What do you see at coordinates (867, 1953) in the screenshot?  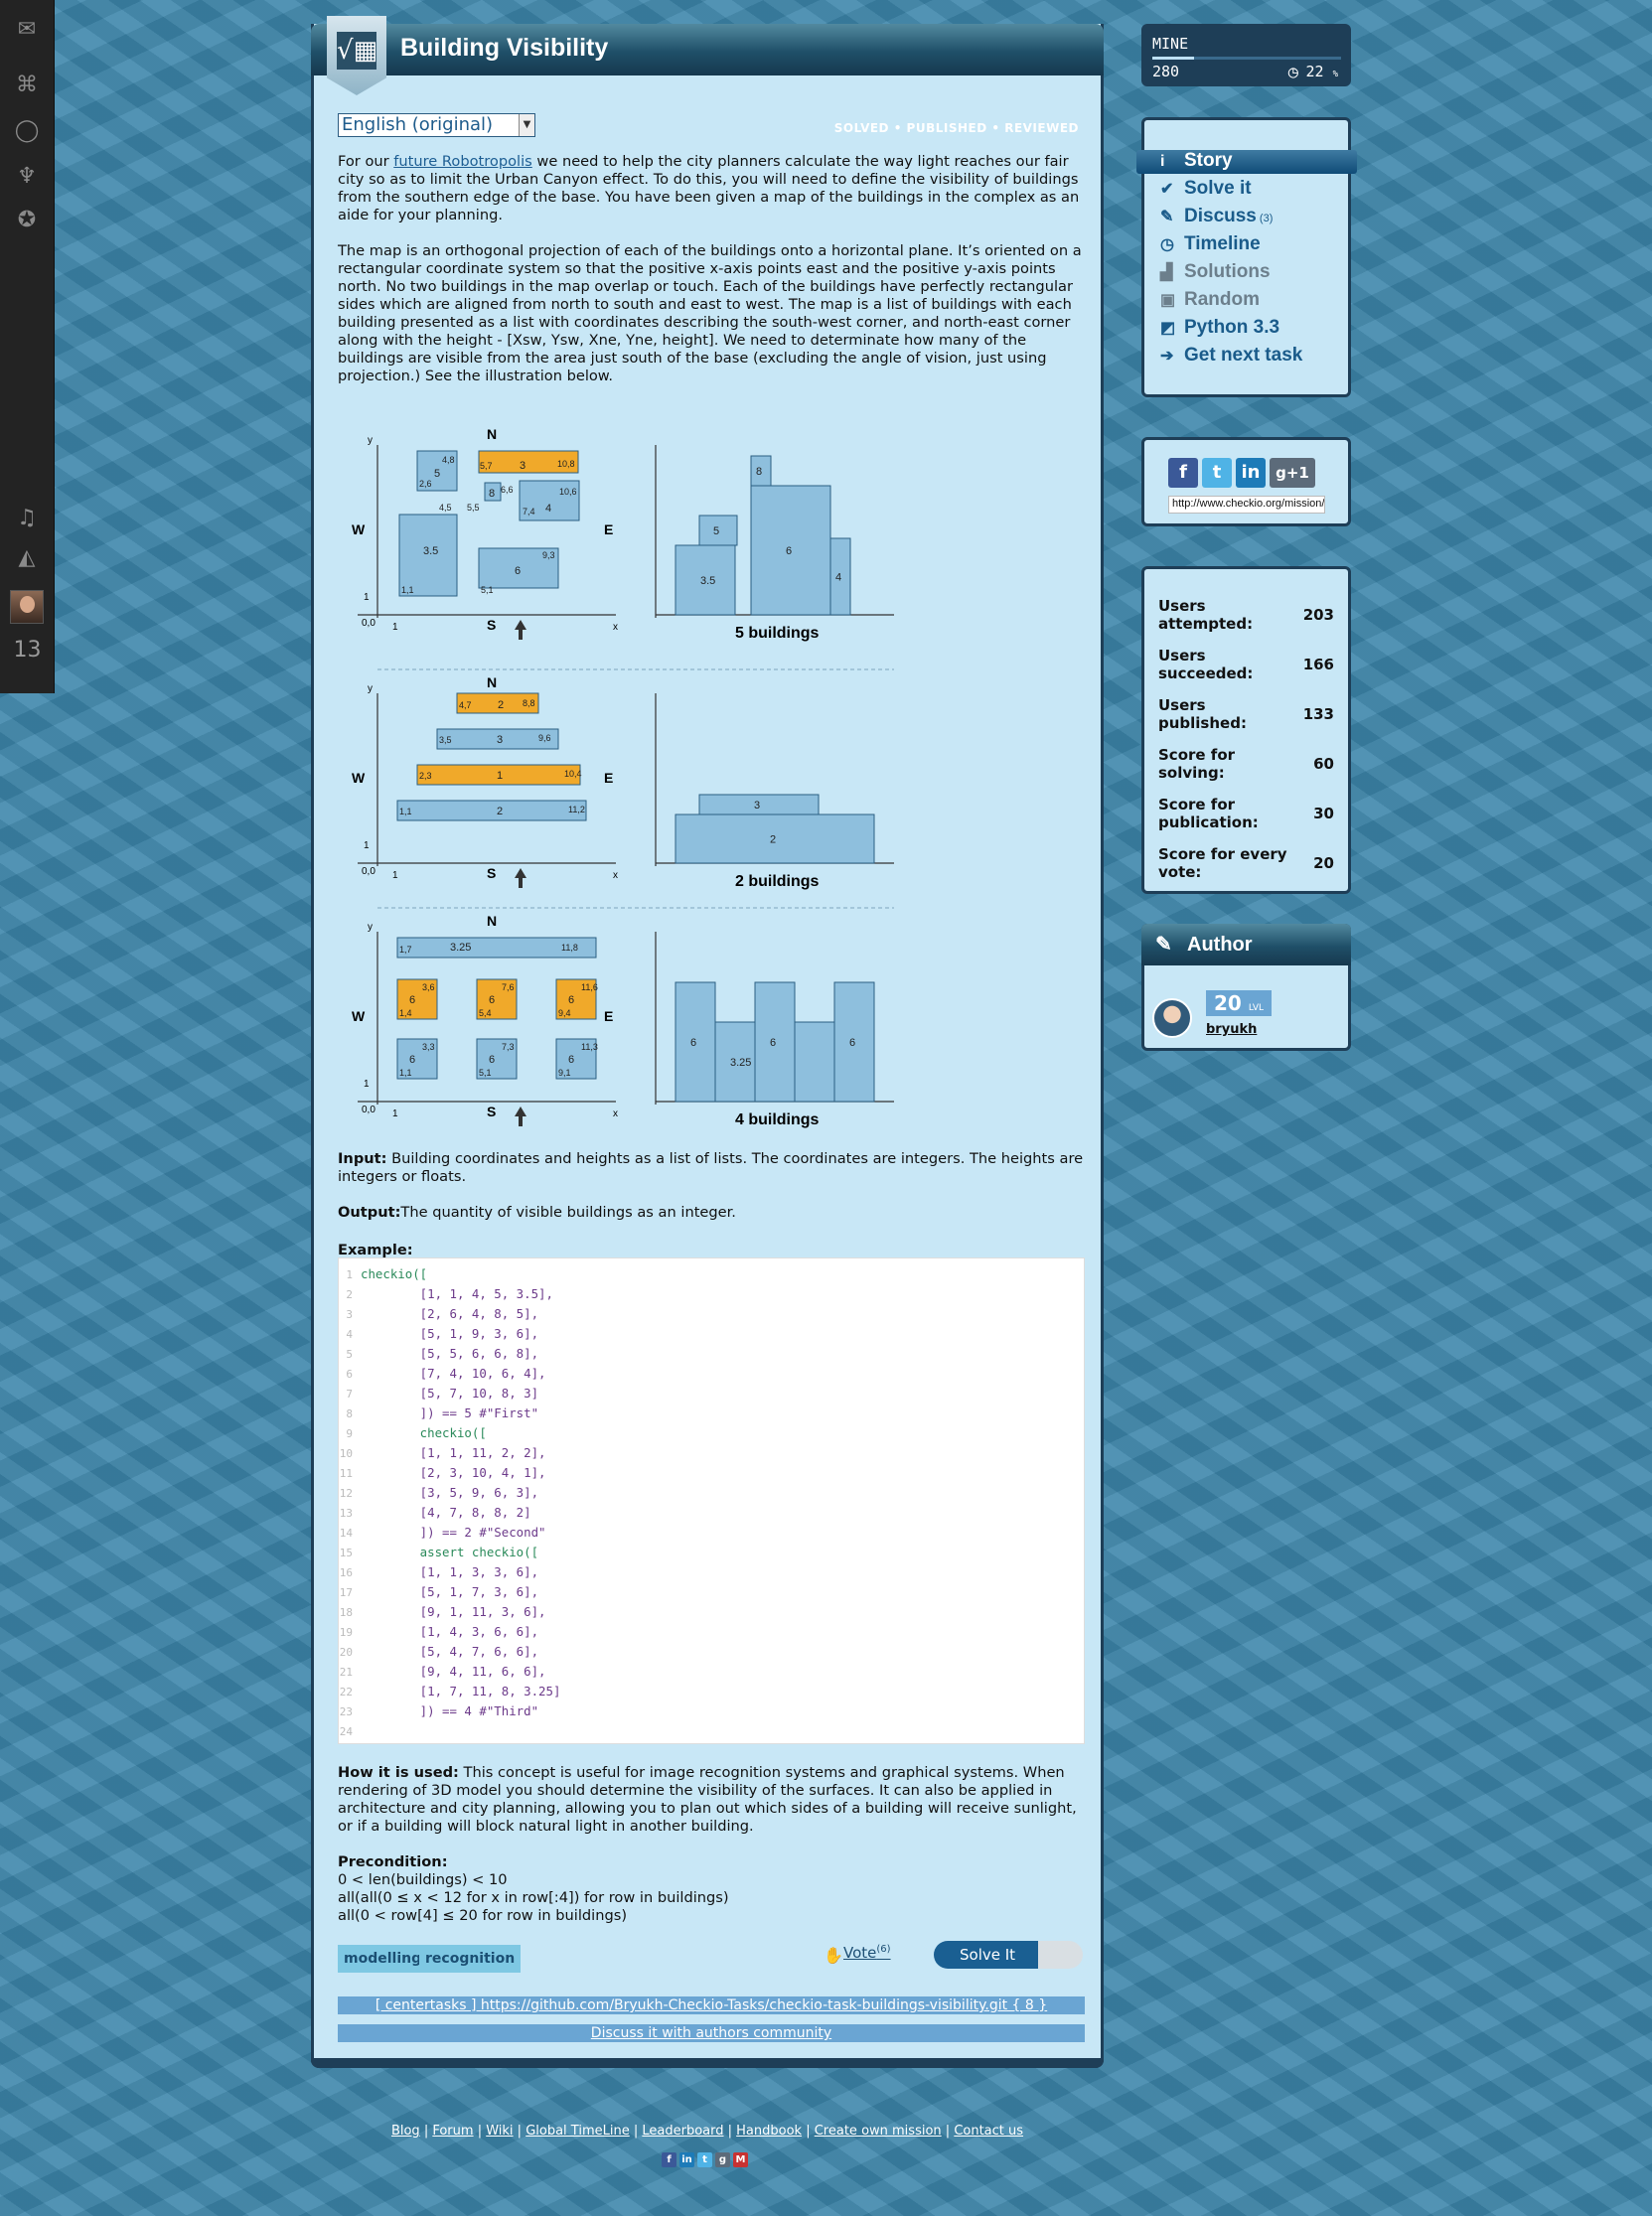 I see `vote-link: Vote(6)` at bounding box center [867, 1953].